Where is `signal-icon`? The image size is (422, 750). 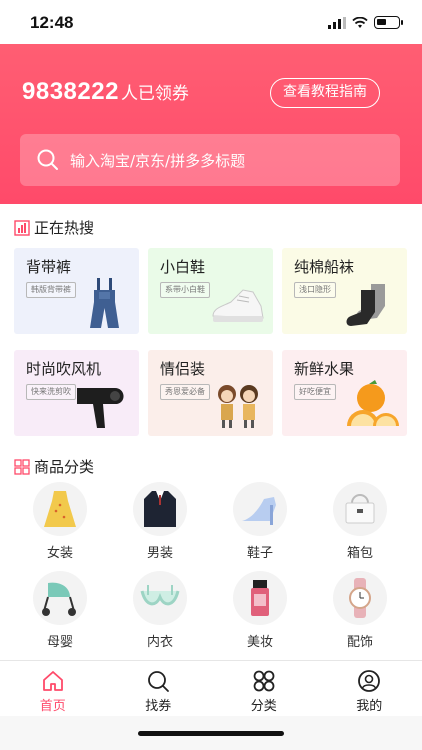 signal-icon is located at coordinates (337, 22).